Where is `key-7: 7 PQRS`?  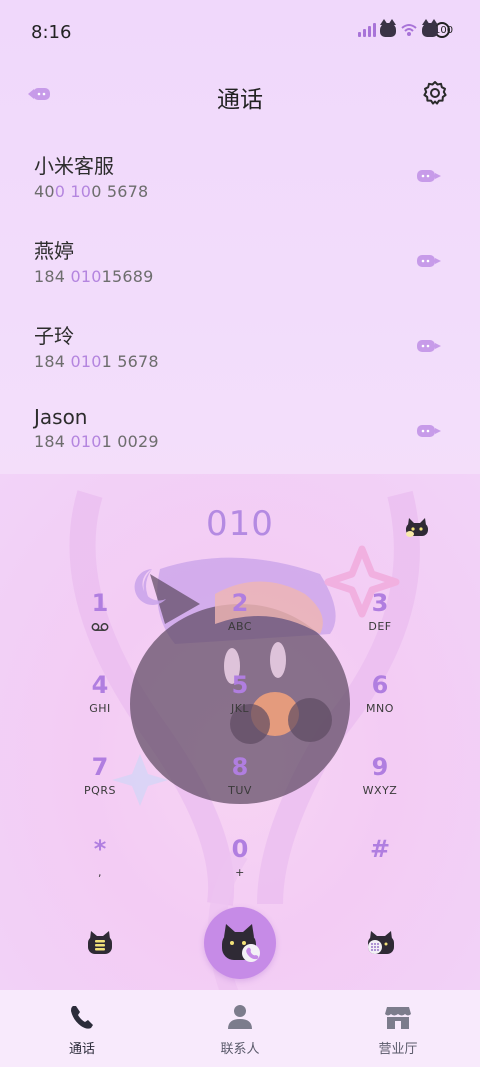
key-7: 7 PQRS is located at coordinates (100, 788).